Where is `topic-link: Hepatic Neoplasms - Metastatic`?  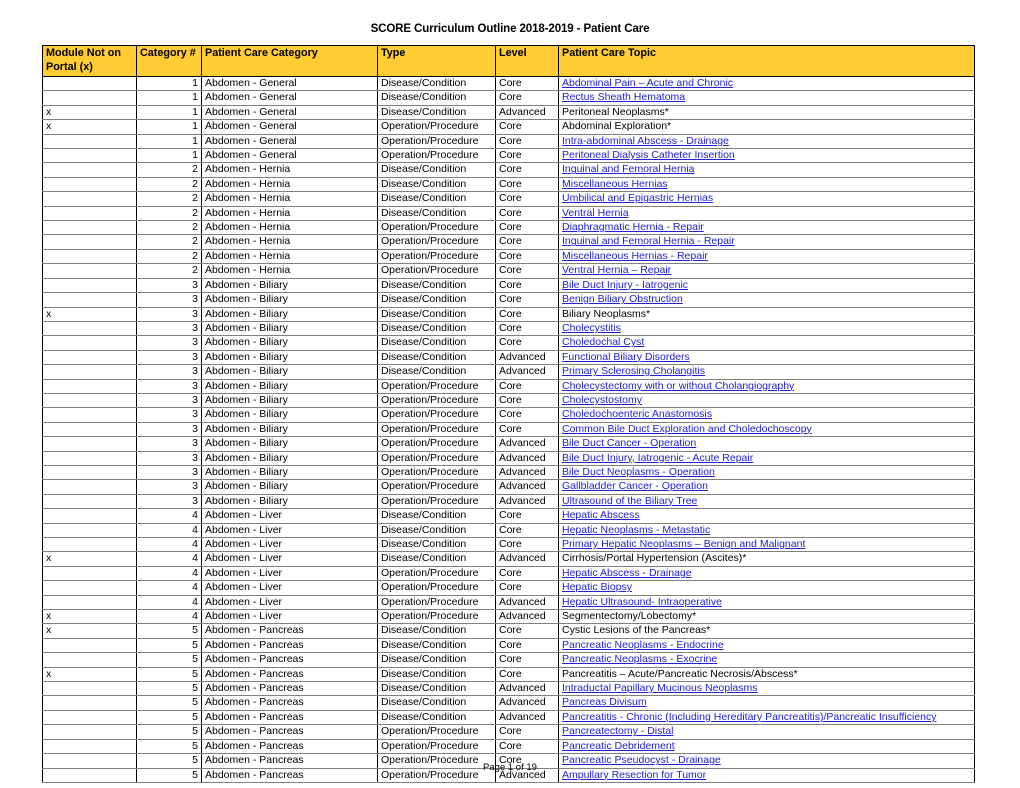 topic-link: Hepatic Neoplasms - Metastatic is located at coordinates (636, 529).